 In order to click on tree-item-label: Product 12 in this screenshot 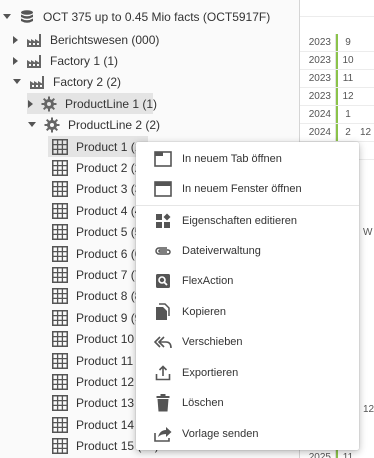, I will do `click(105, 381)`.